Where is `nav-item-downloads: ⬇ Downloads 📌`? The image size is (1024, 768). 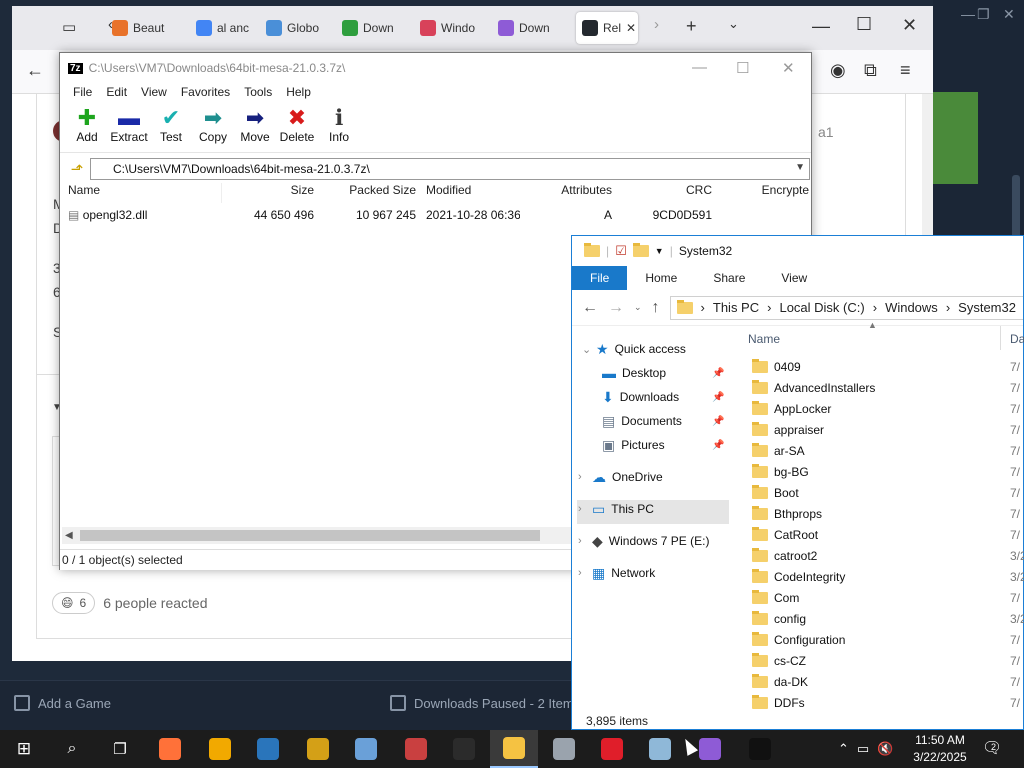
nav-item-downloads: ⬇ Downloads 📌 is located at coordinates (663, 397).